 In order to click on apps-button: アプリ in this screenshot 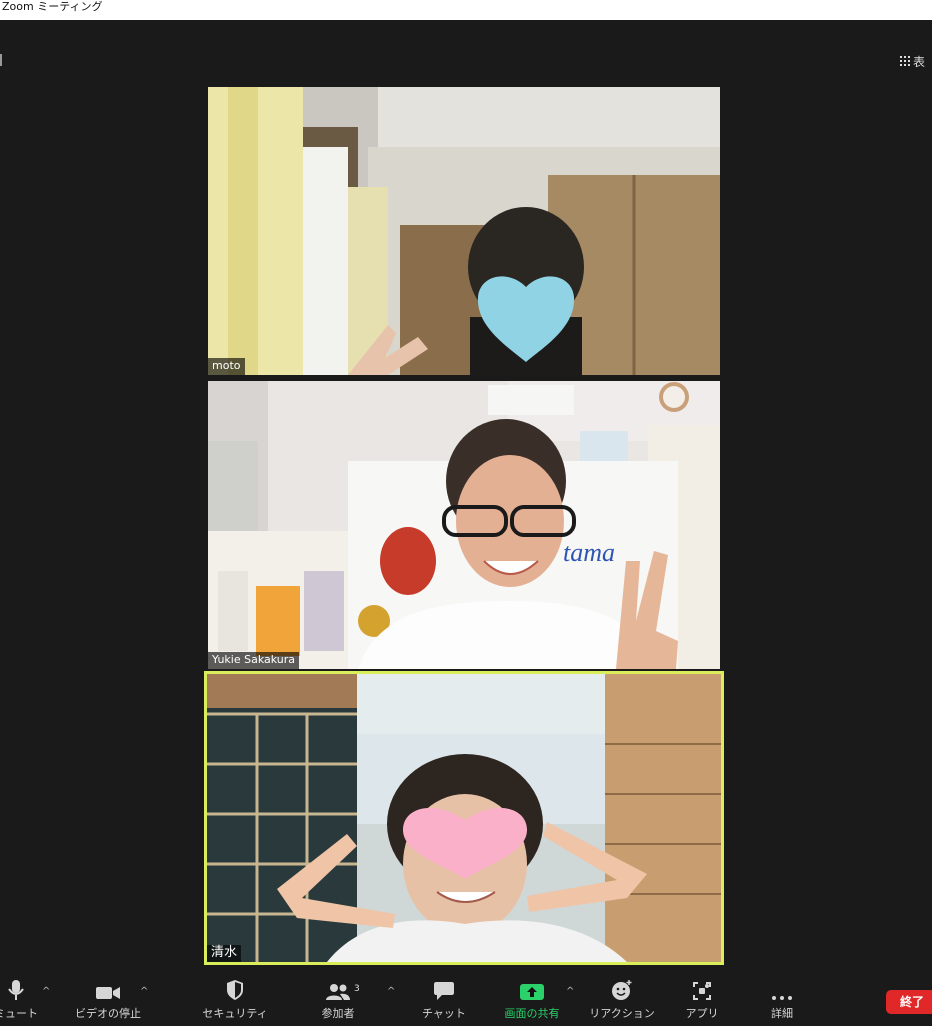, I will do `click(702, 1001)`.